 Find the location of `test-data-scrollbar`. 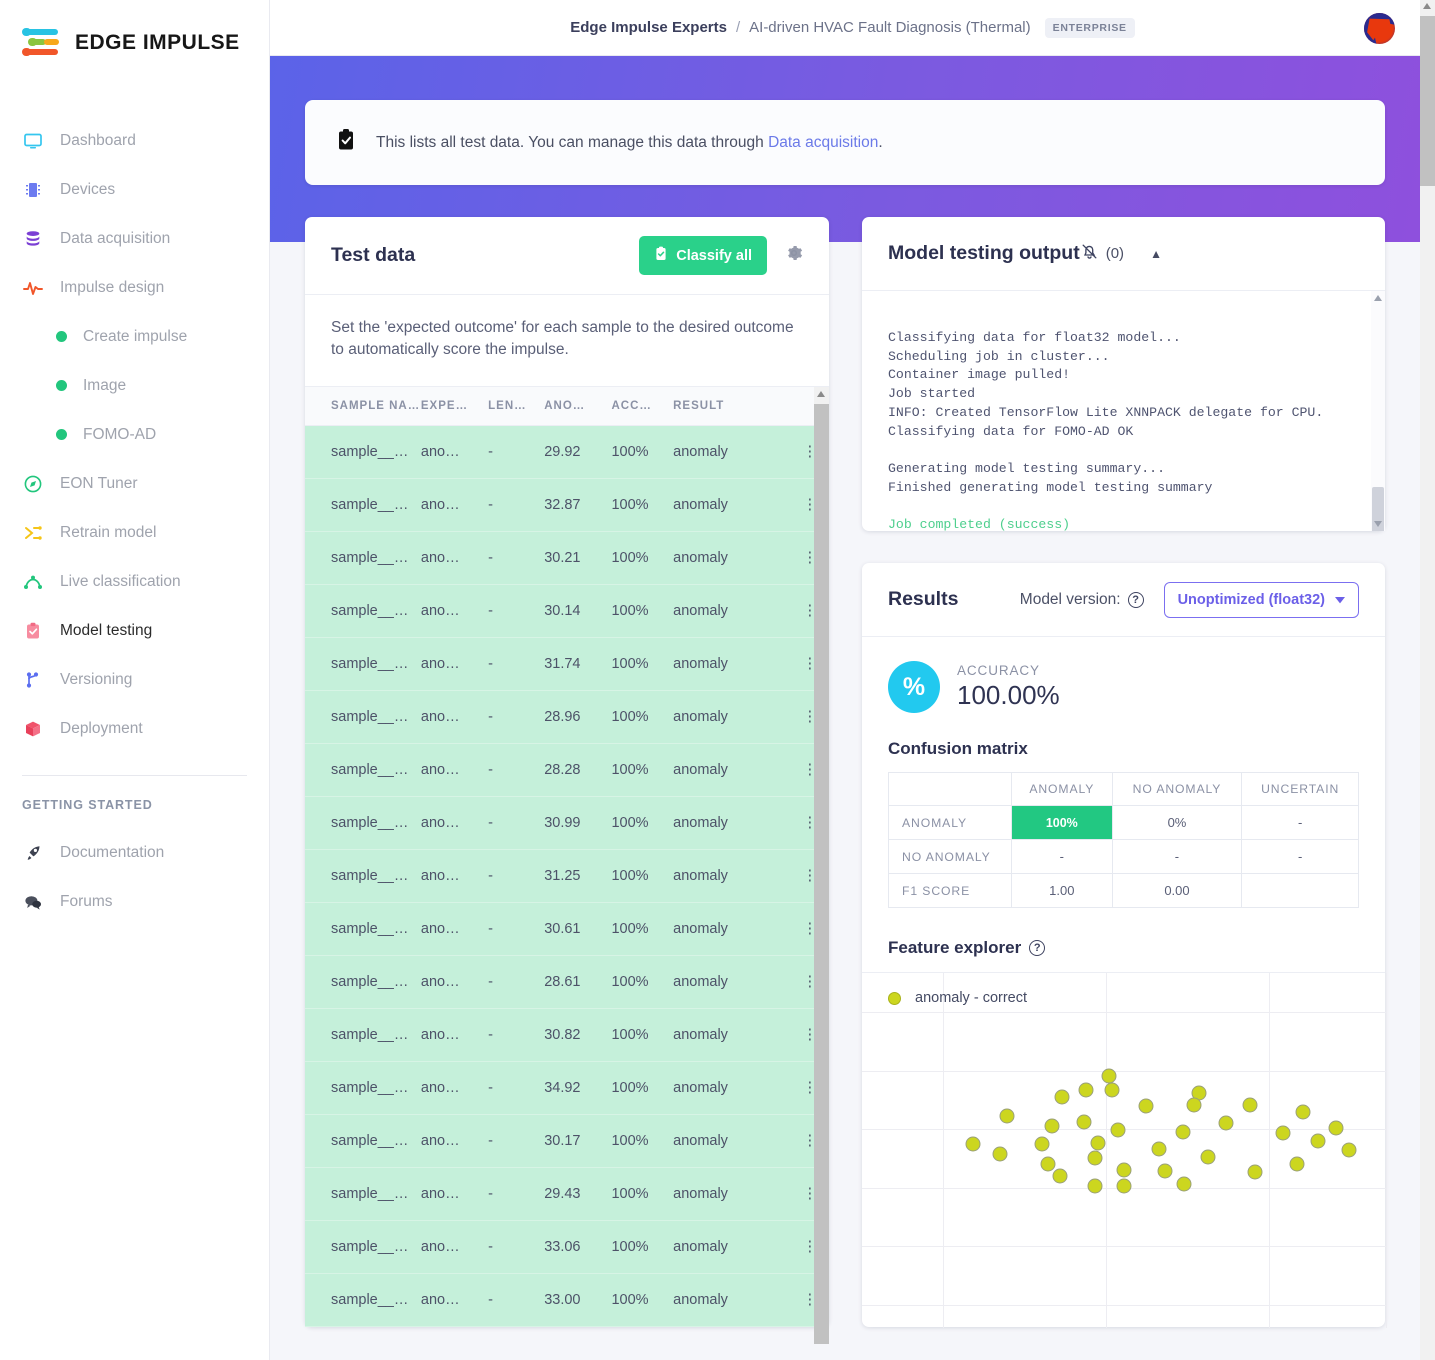

test-data-scrollbar is located at coordinates (821, 865).